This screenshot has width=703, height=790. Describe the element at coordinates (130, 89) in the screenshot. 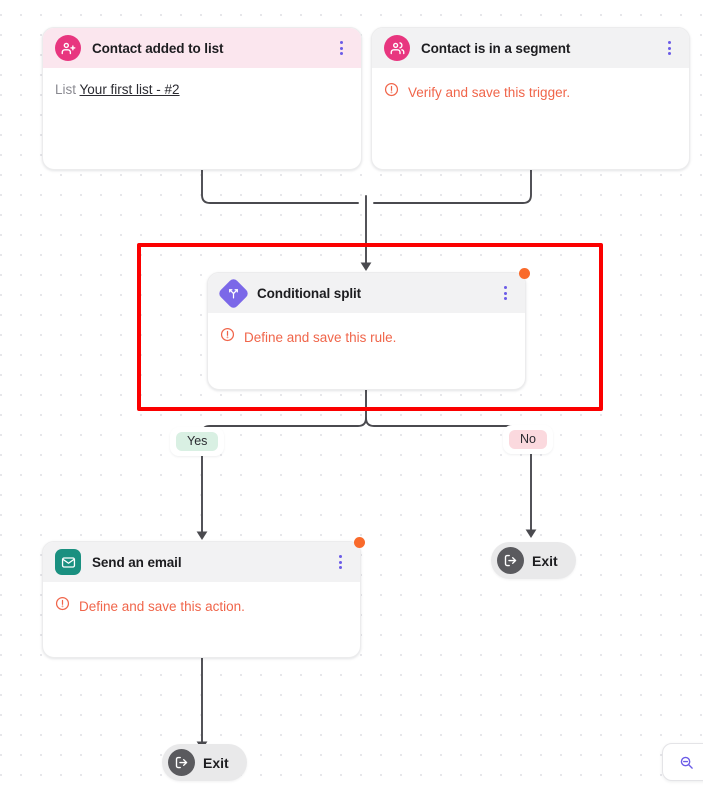

I see `list-detail-value: Your first list - #2` at that location.